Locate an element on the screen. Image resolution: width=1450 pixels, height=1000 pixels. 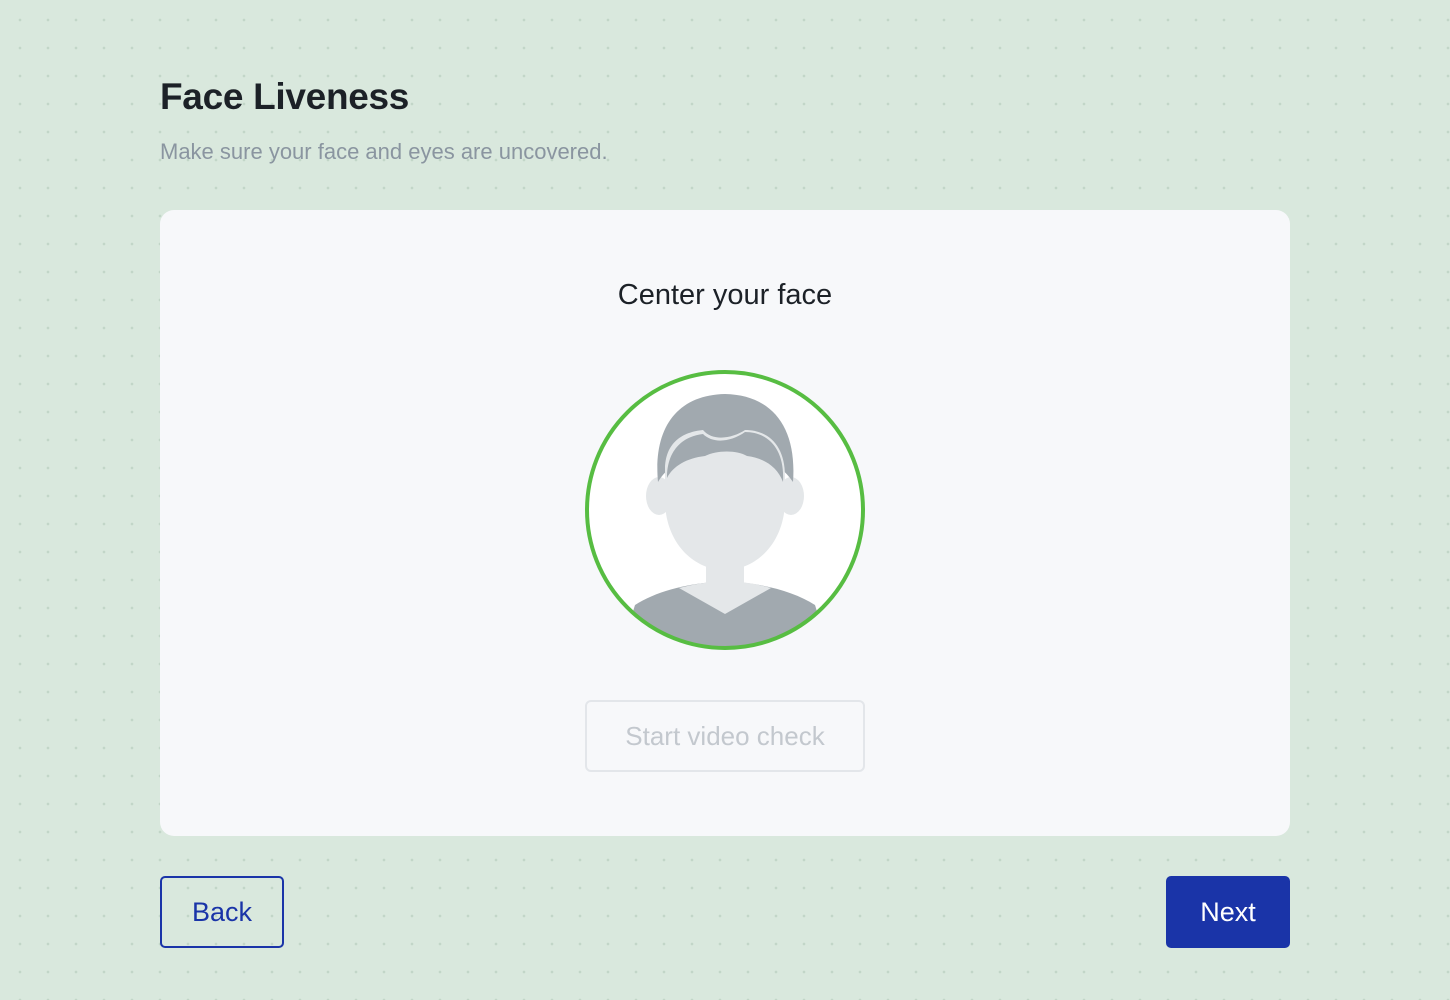
next-button: Next is located at coordinates (1228, 912).